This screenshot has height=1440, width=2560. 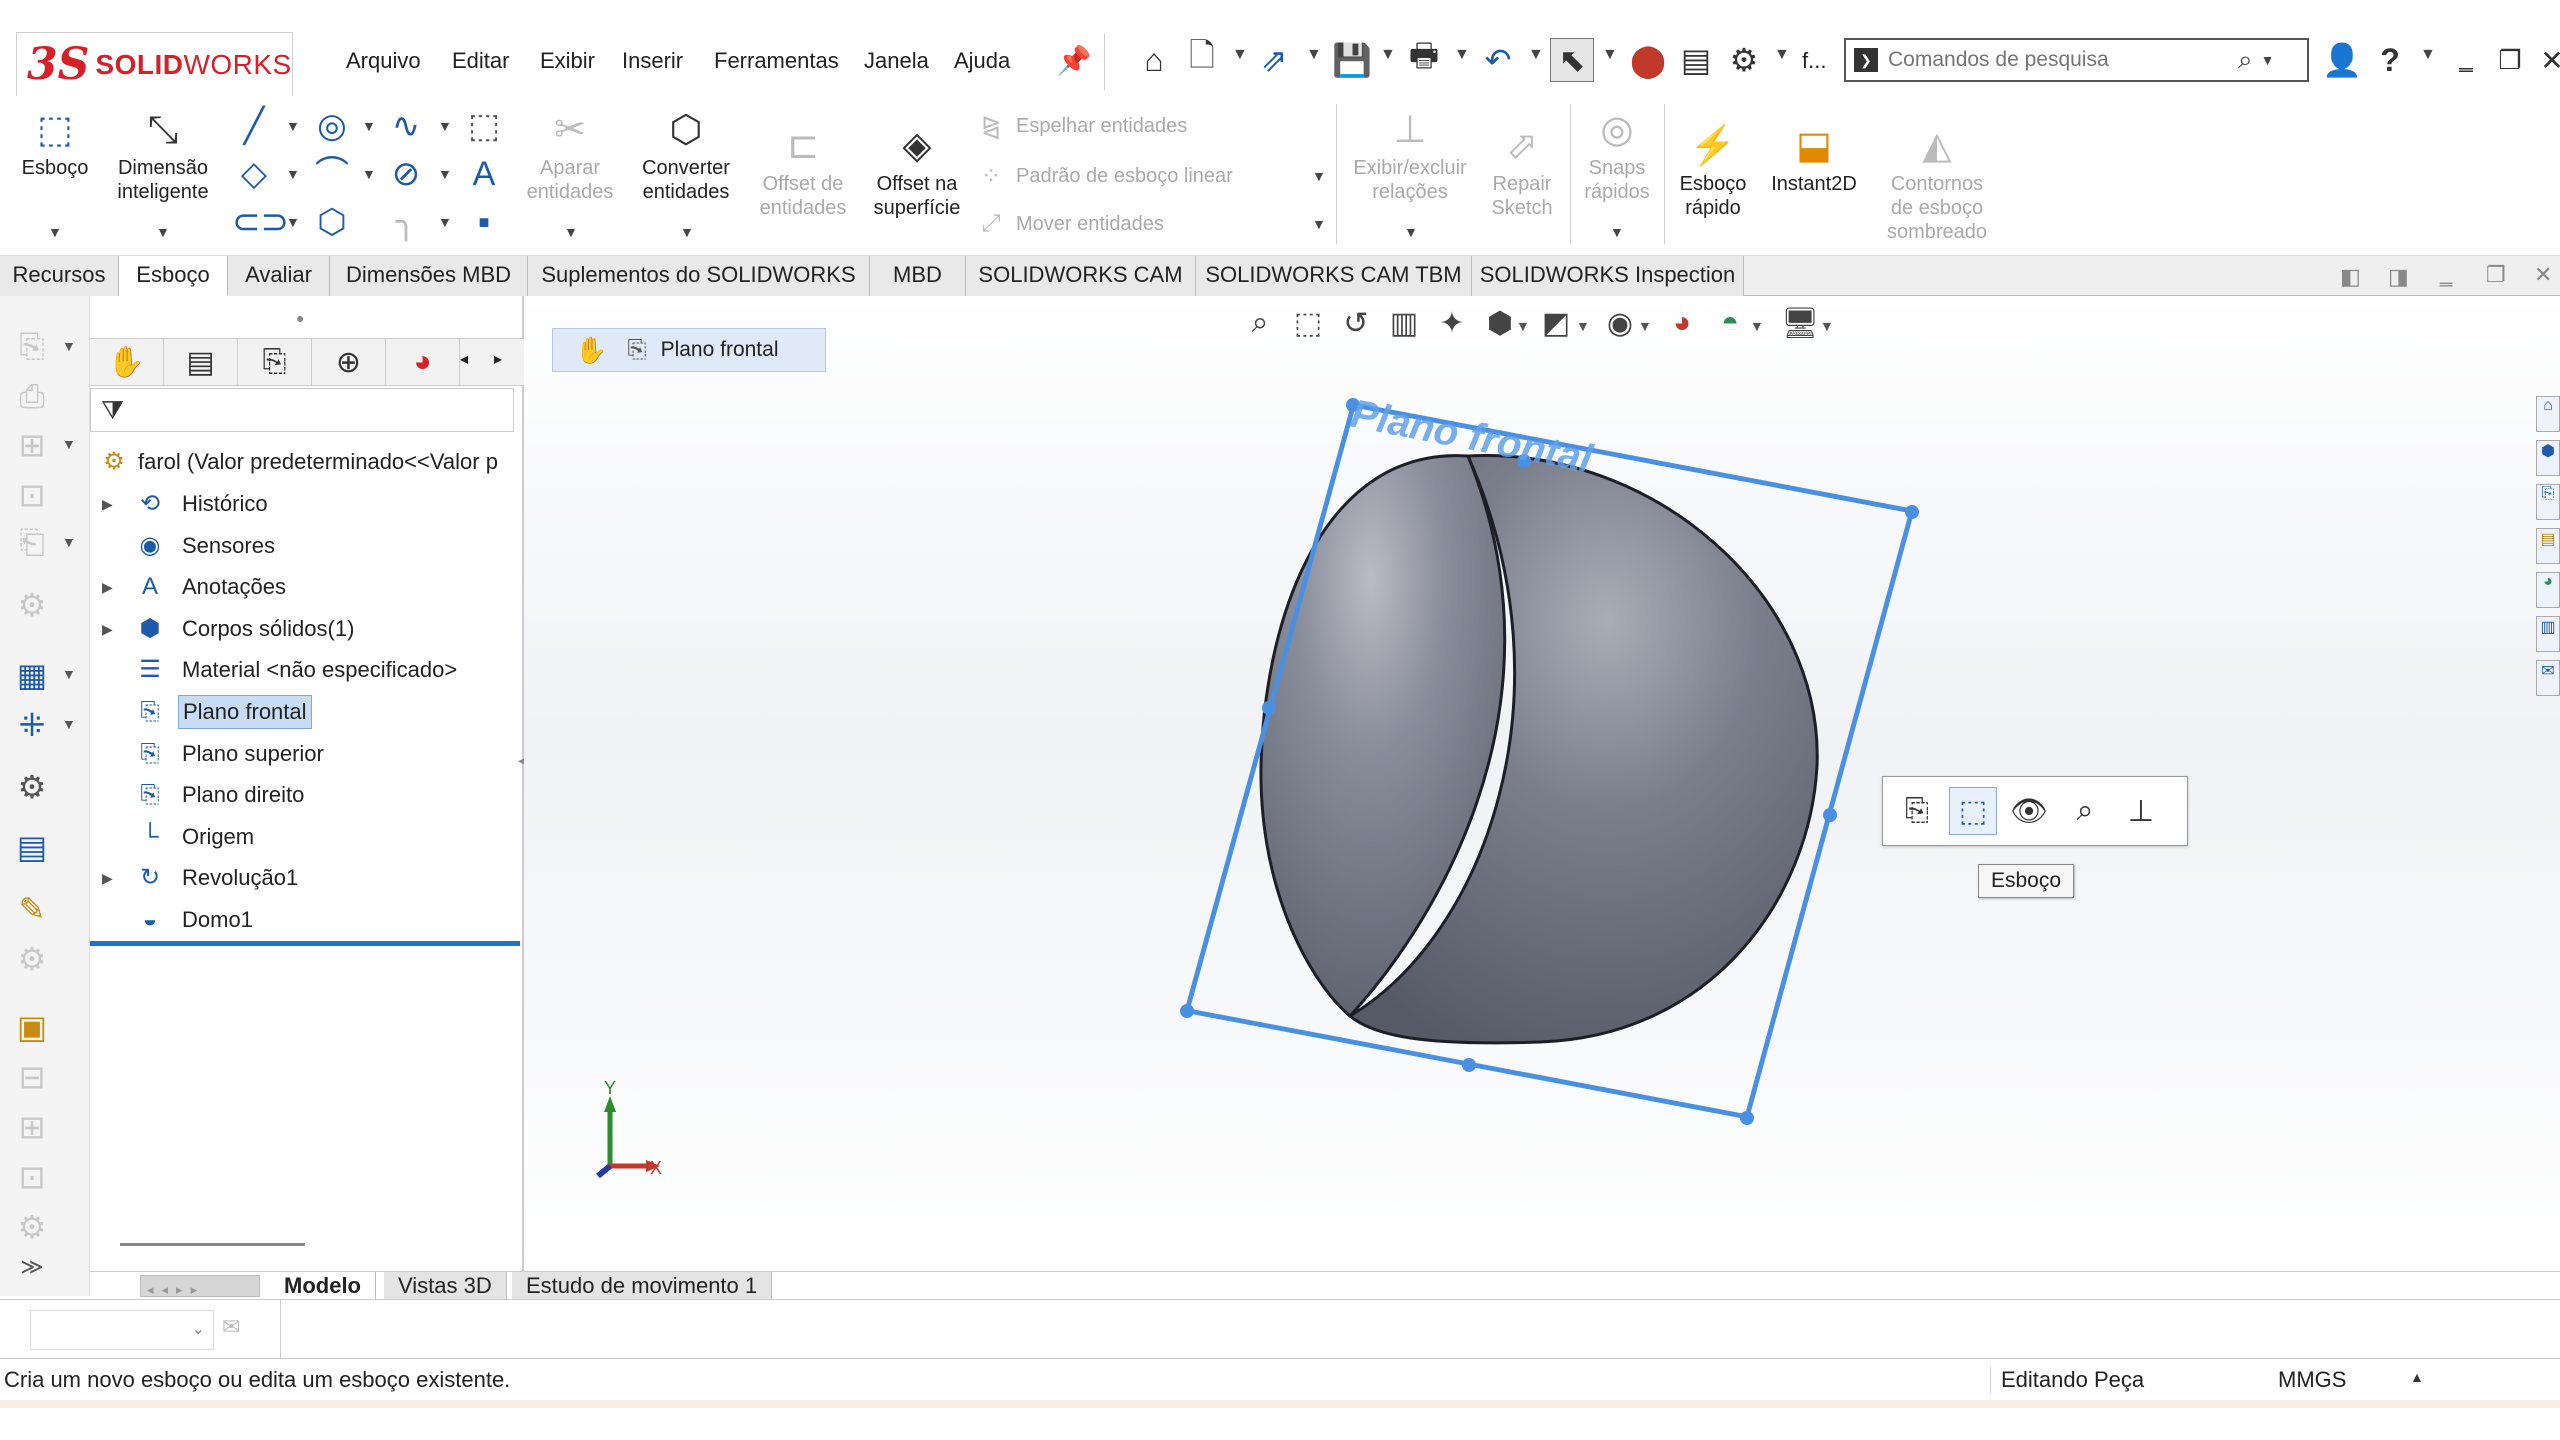 What do you see at coordinates (2543, 275) in the screenshot?
I see `doc-close-icon: ✕` at bounding box center [2543, 275].